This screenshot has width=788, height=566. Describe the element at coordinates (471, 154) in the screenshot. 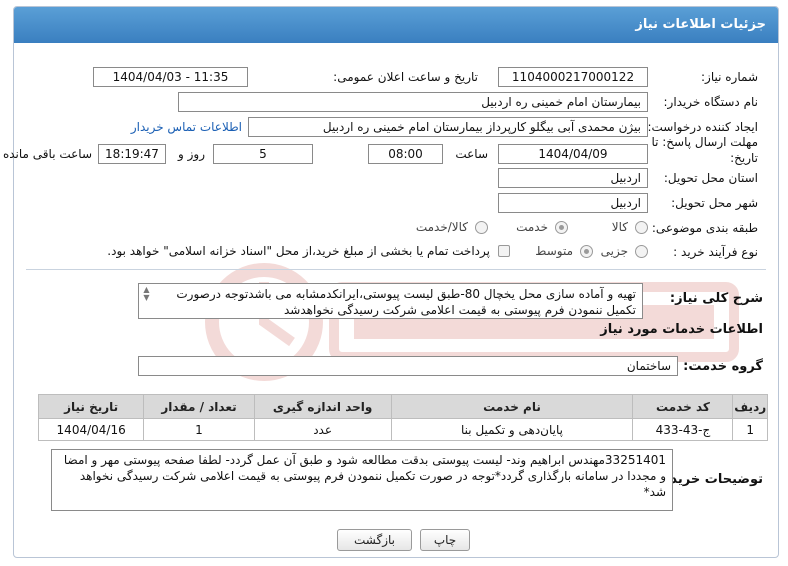

I see `deadline-time-label: ساعت` at that location.